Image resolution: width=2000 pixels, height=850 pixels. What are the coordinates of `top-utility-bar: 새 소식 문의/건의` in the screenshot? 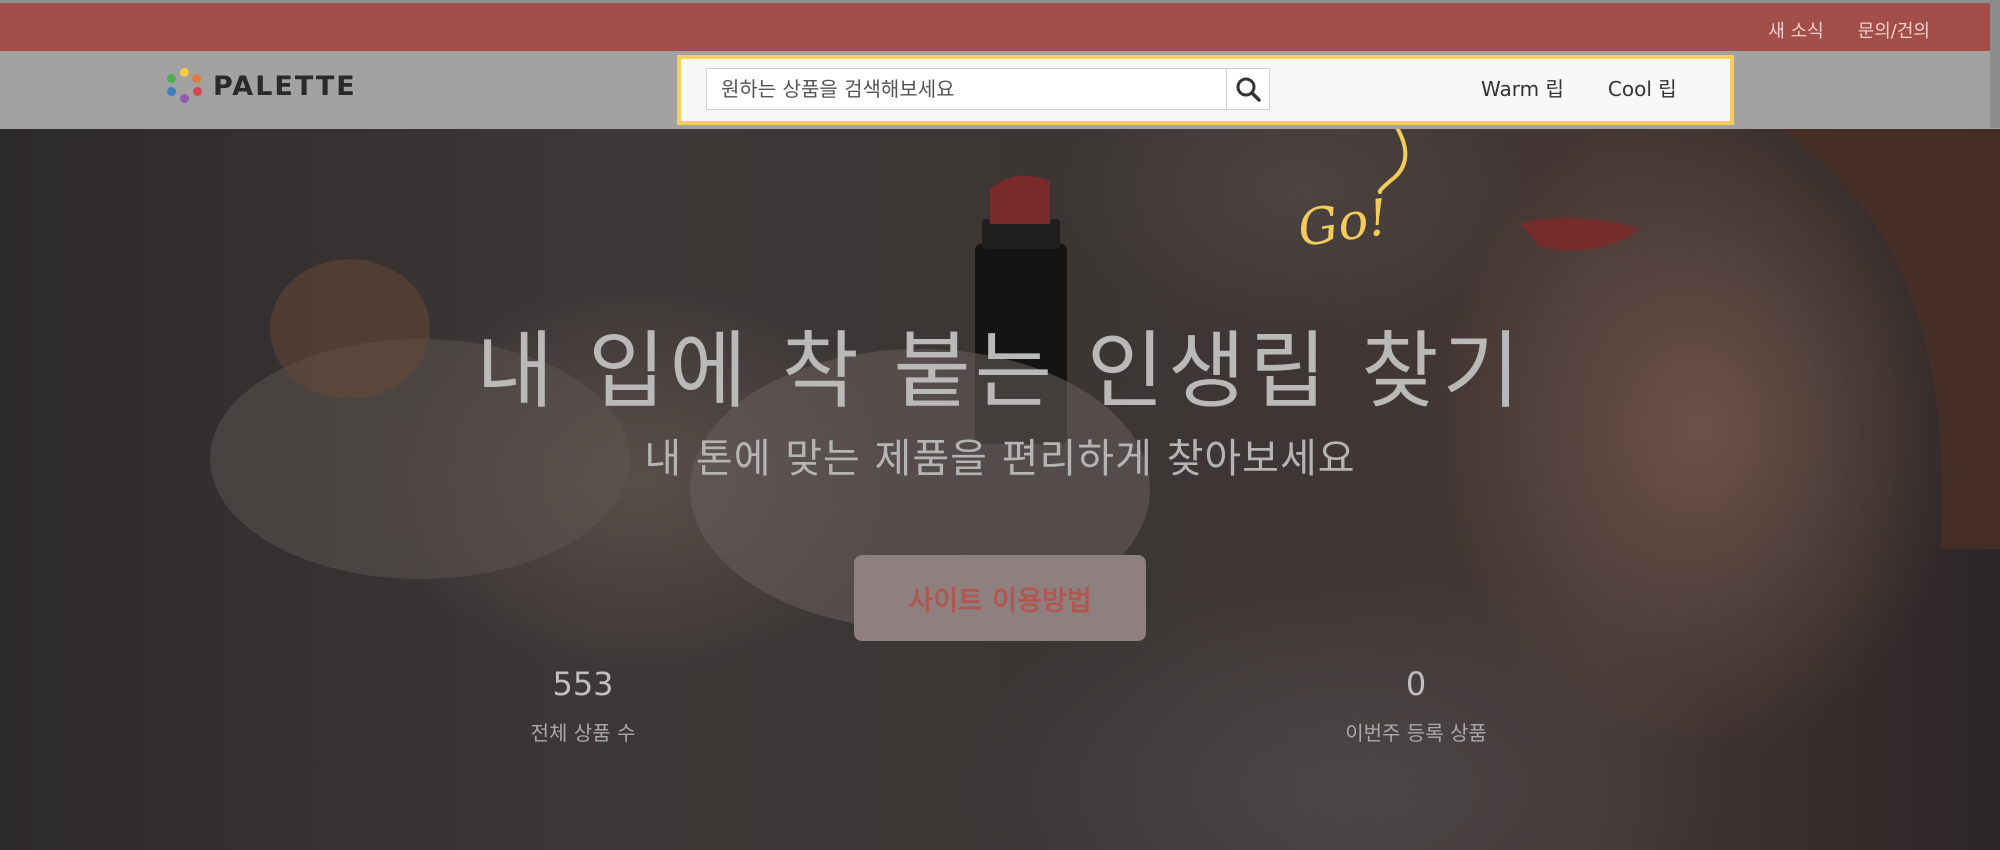 It's located at (1000, 25).